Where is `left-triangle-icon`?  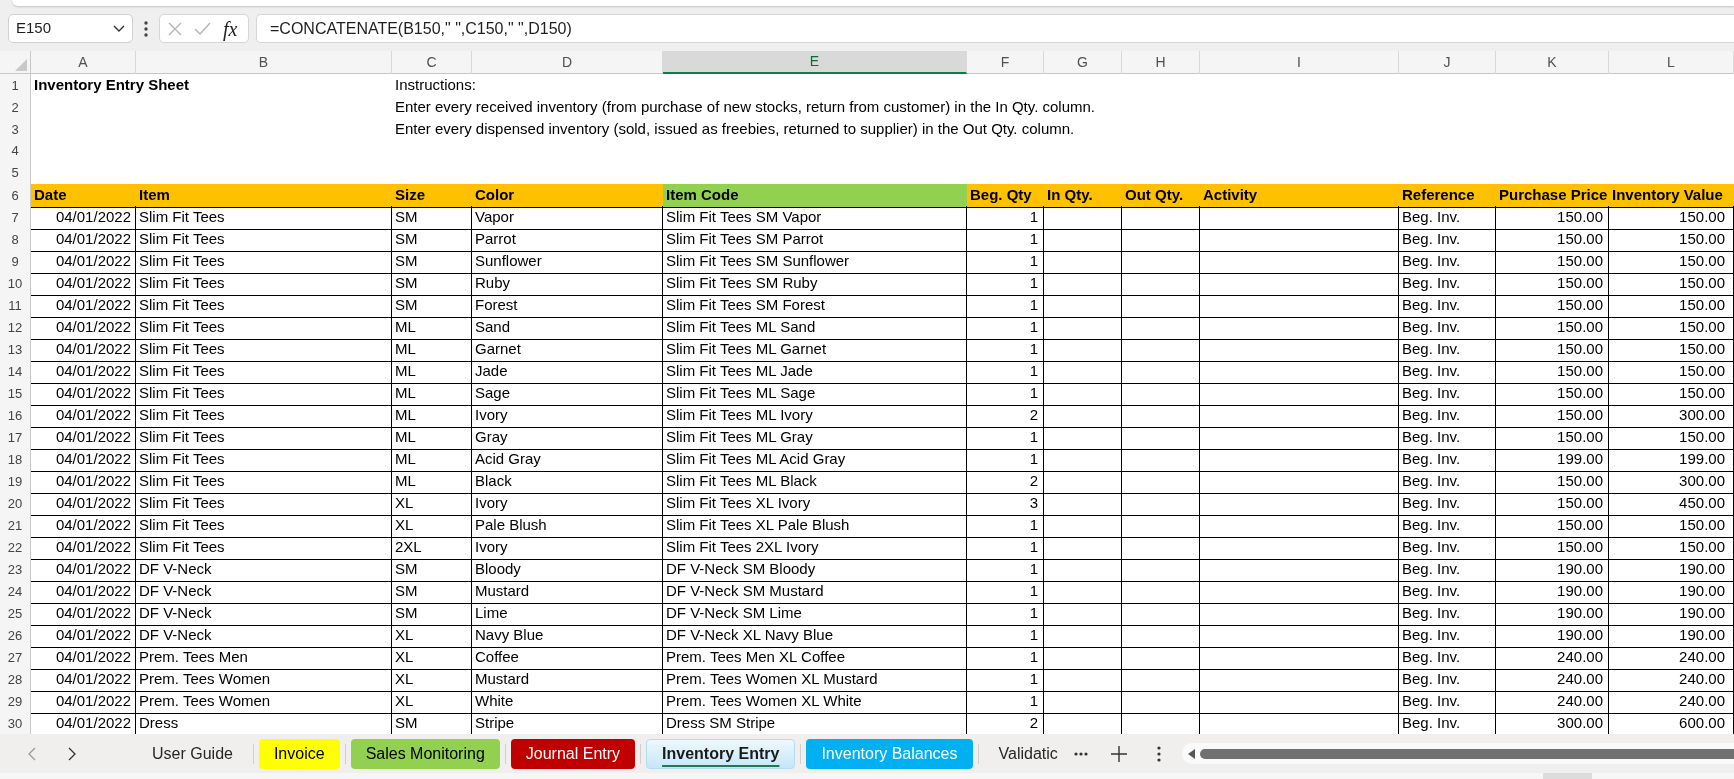
left-triangle-icon is located at coordinates (1191, 753).